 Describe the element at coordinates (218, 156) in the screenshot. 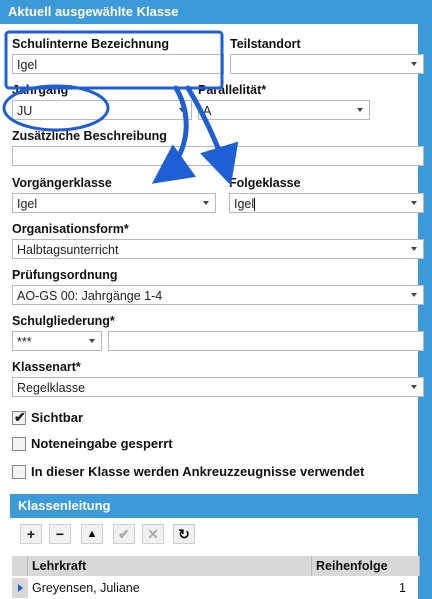

I see `zusatz-input` at that location.